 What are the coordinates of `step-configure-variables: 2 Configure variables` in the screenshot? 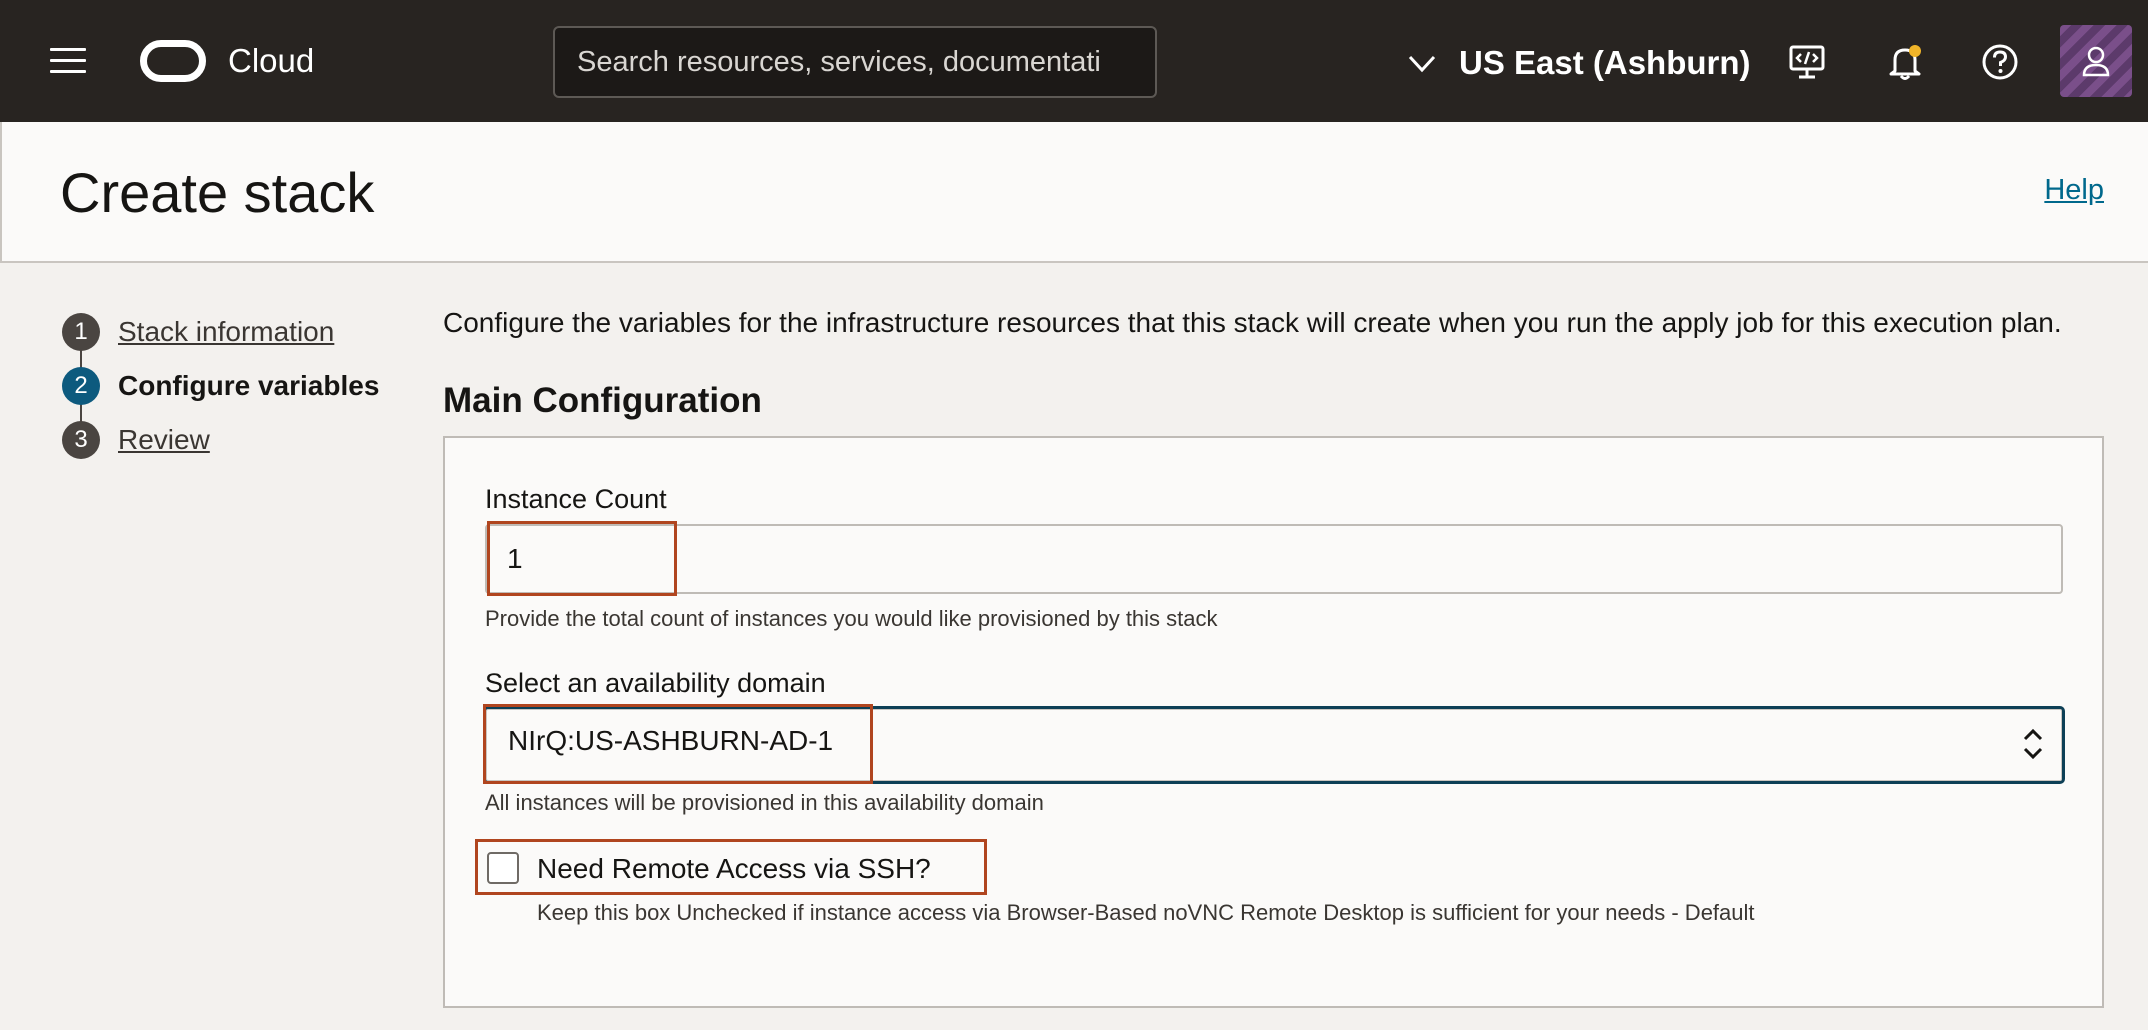 It's located at (220, 386).